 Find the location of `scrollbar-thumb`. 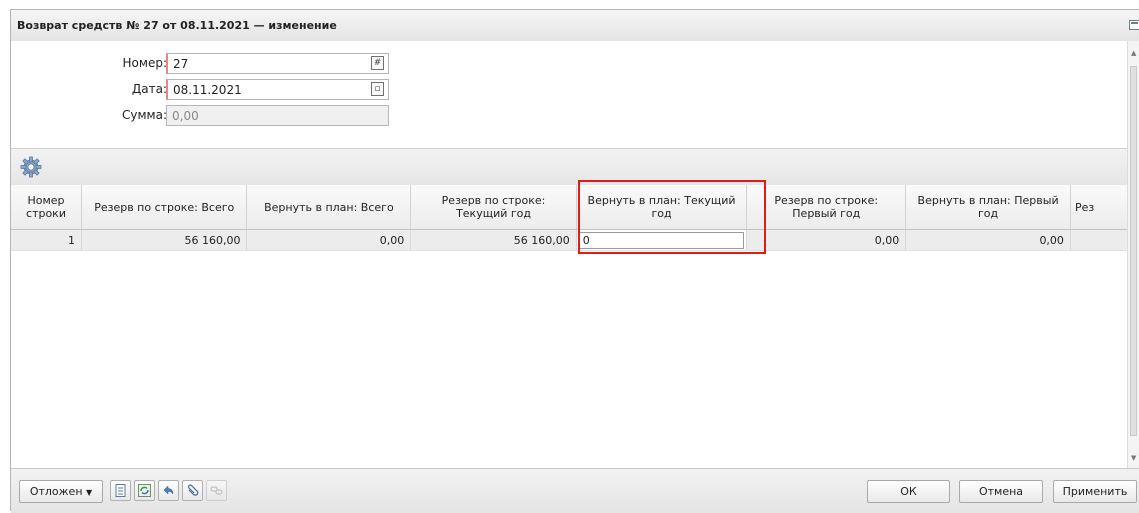

scrollbar-thumb is located at coordinates (1133, 251).